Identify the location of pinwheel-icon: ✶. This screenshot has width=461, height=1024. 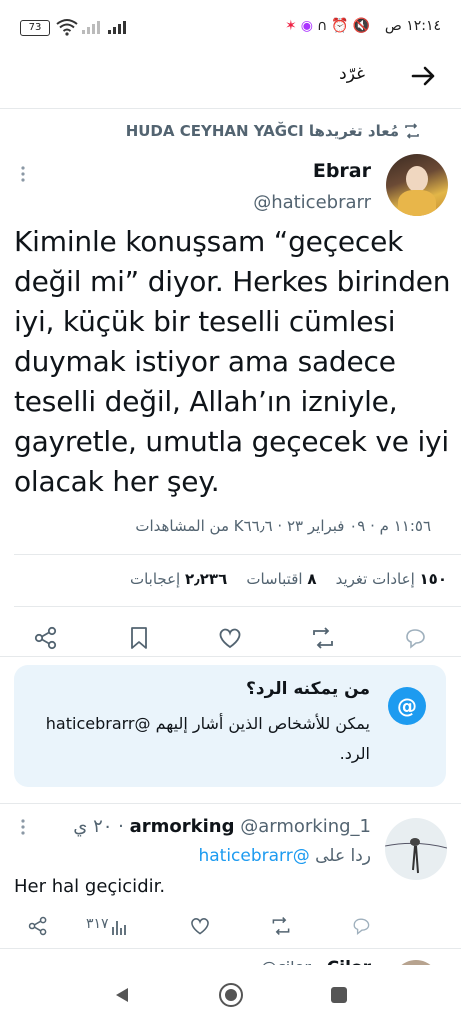
(293, 26).